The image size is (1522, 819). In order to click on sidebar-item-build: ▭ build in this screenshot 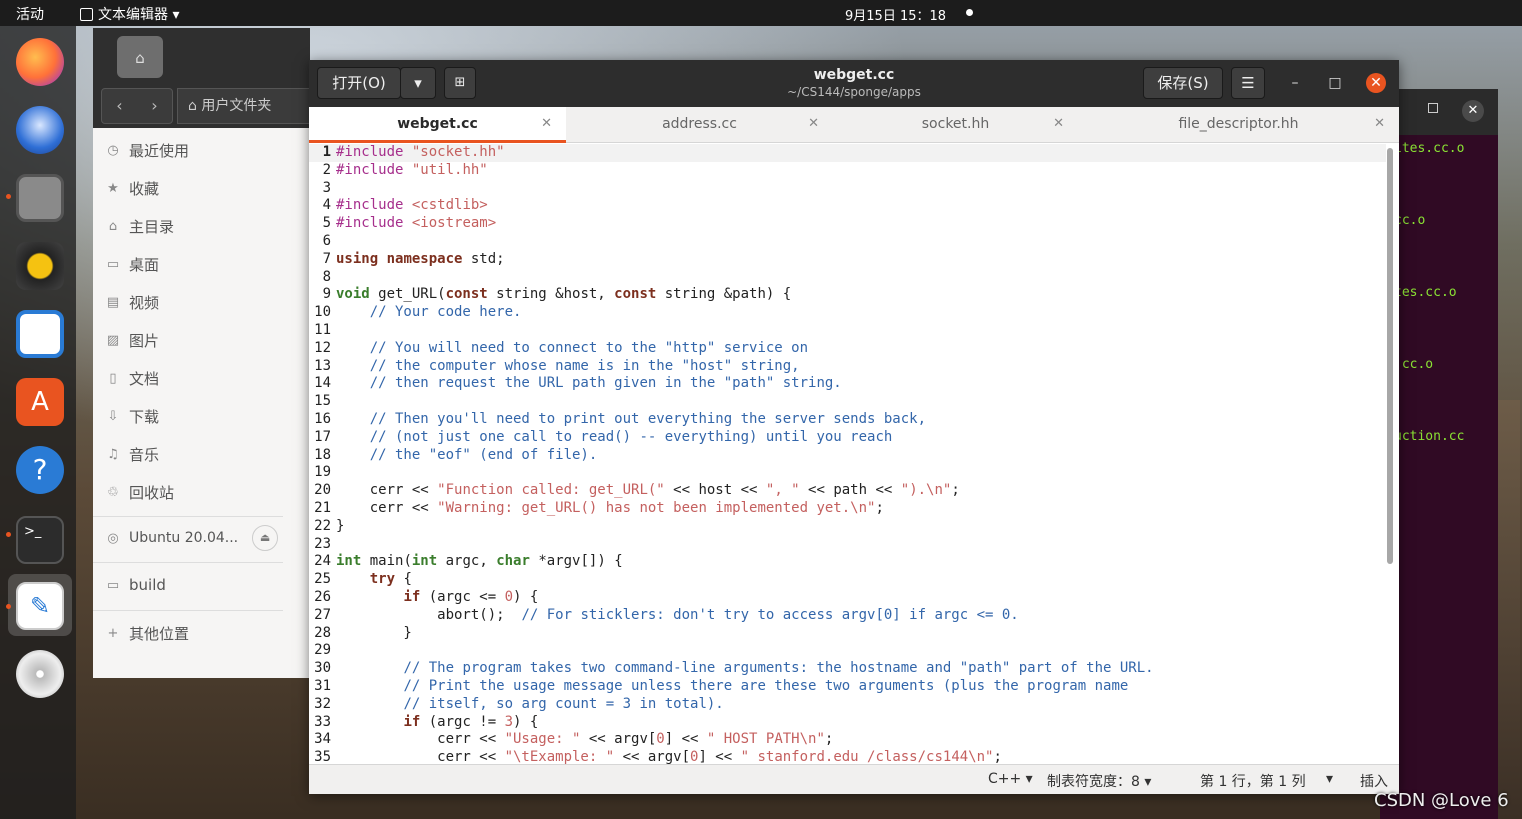, I will do `click(135, 585)`.